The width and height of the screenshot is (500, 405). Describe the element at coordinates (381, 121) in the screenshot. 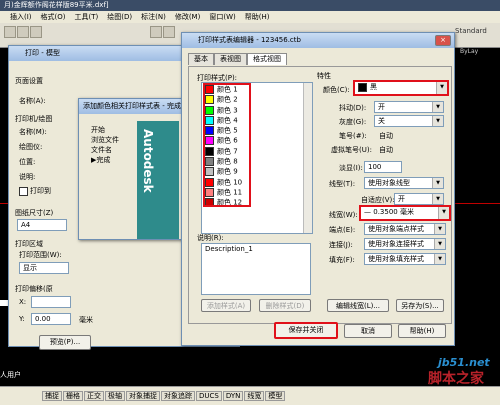

I see `grayscale-value: 关` at that location.